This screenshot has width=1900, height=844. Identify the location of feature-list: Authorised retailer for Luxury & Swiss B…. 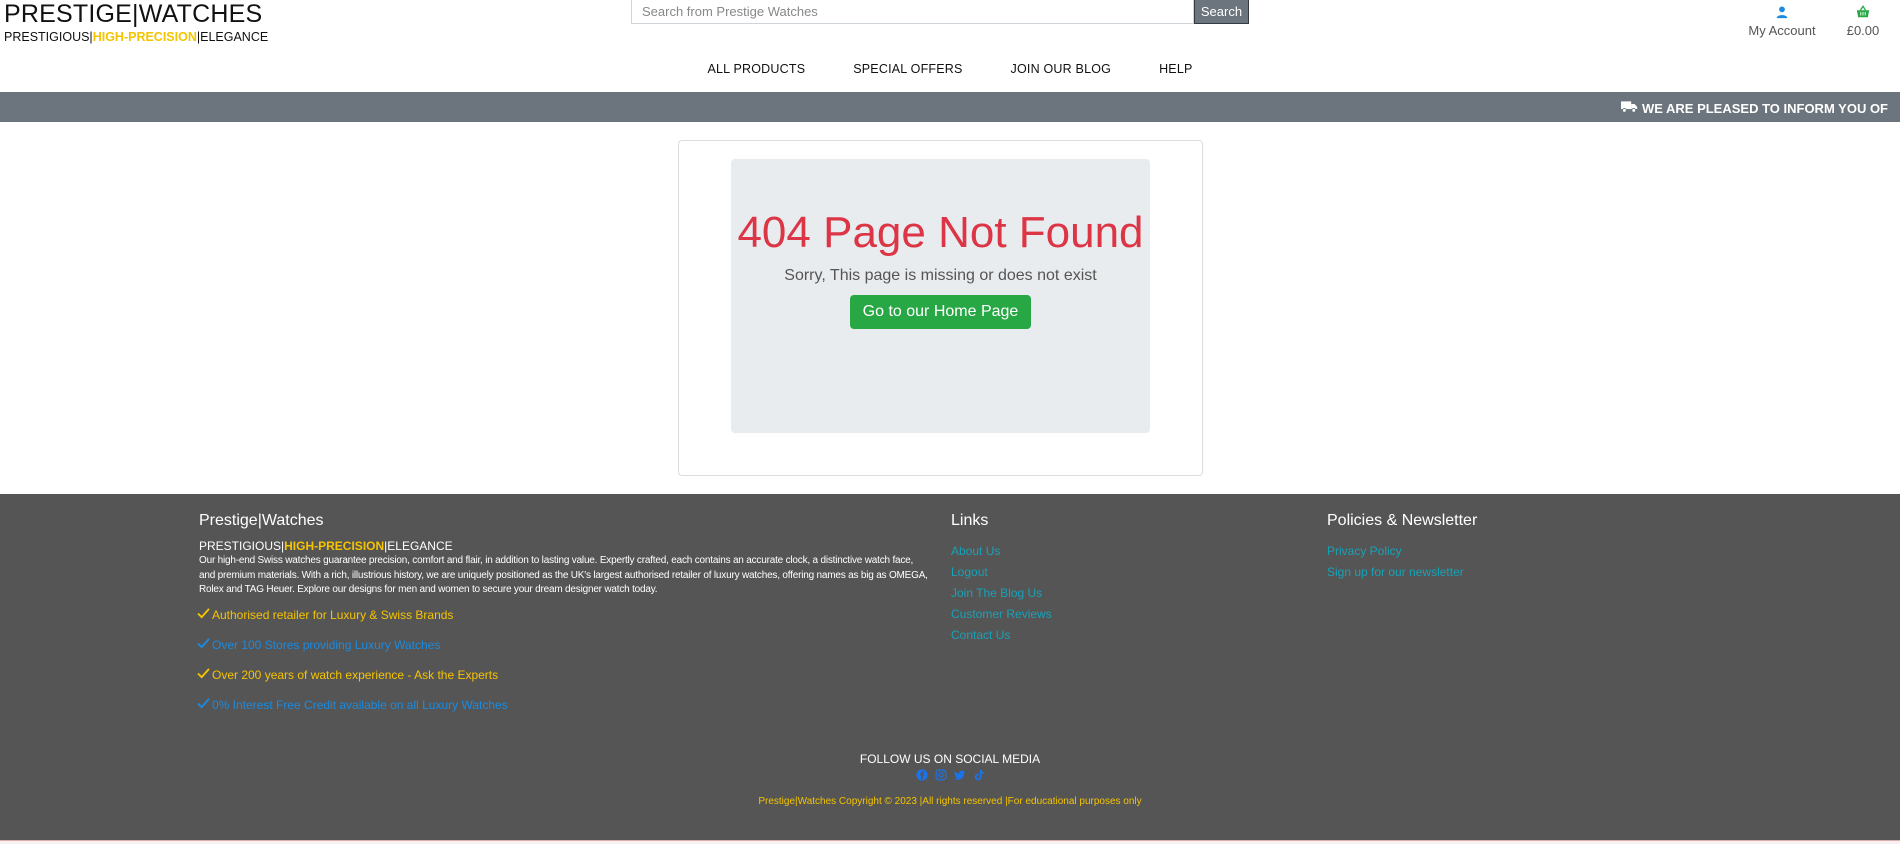
(563, 660).